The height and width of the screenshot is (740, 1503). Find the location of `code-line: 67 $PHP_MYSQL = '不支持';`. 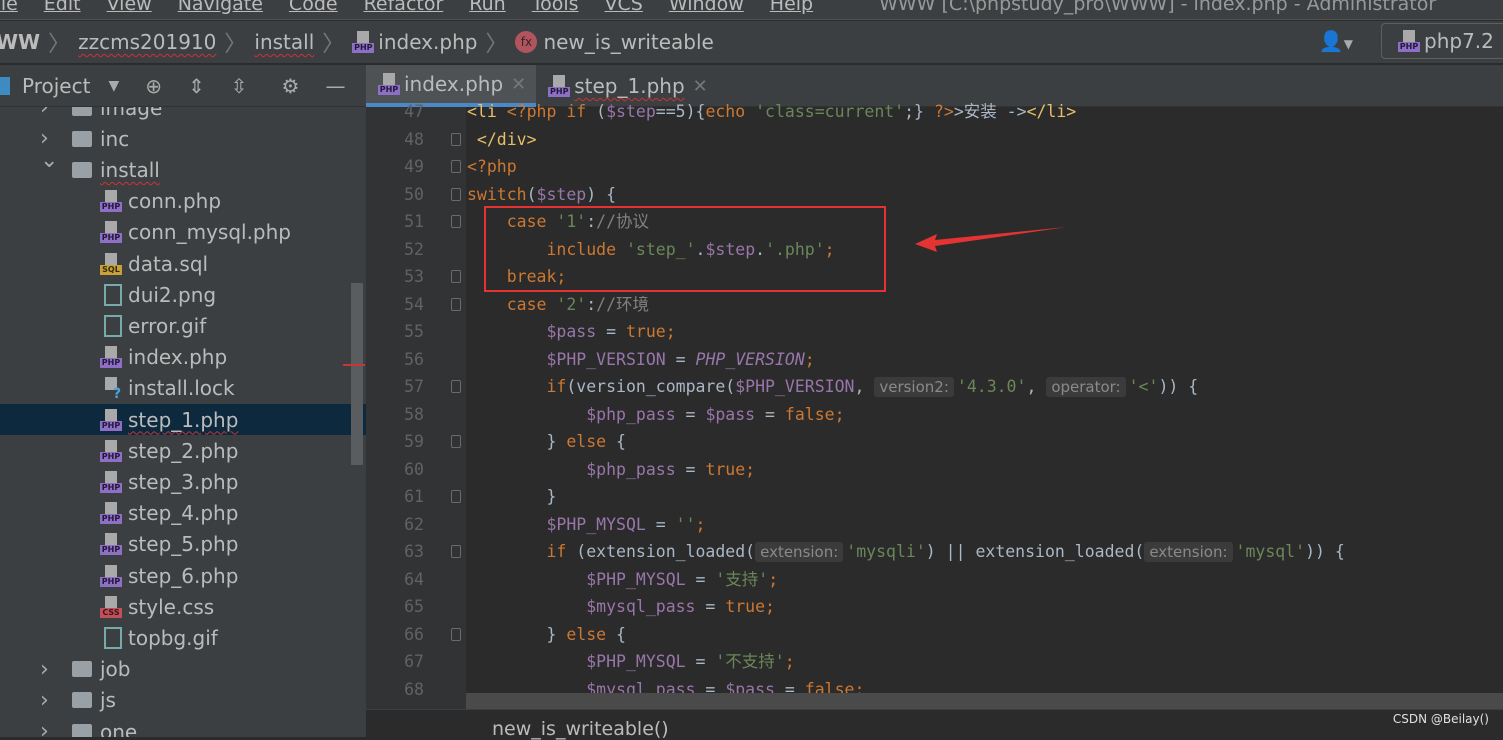

code-line: 67 $PHP_MYSQL = '不支持'; is located at coordinates (934, 662).